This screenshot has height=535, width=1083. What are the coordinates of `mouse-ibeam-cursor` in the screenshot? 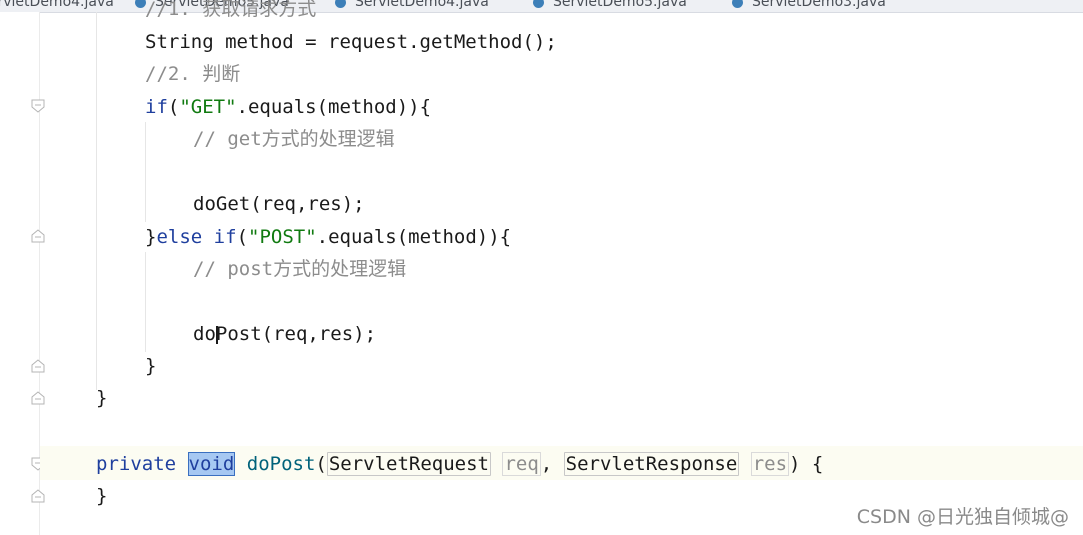 It's located at (217, 335).